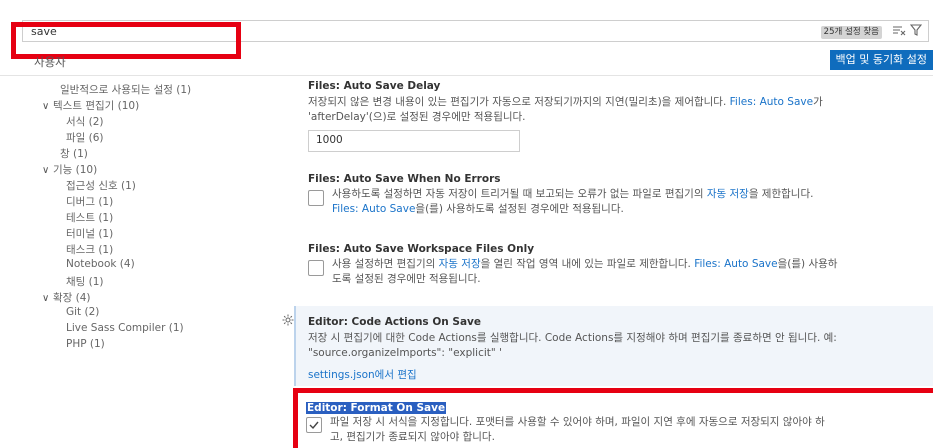 The image size is (933, 448). What do you see at coordinates (406, 279) in the screenshot?
I see `setting-description-cont: 도록 설정된 경우에만 적용됩니다.` at bounding box center [406, 279].